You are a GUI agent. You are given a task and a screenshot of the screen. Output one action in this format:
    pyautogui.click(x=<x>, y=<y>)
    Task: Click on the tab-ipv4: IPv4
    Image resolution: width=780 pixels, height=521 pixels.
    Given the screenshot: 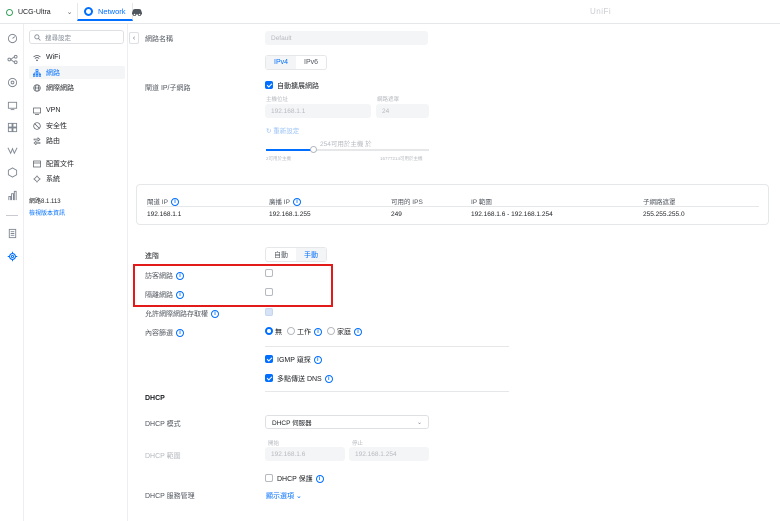 What is the action you would take?
    pyautogui.click(x=281, y=62)
    